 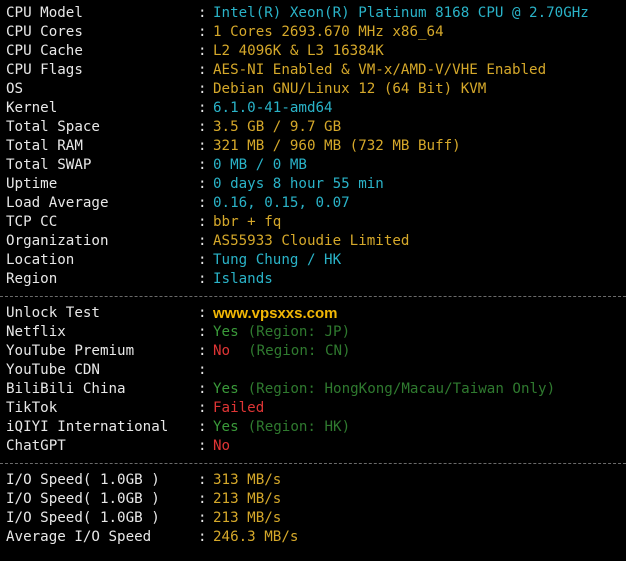 What do you see at coordinates (32, 222) in the screenshot?
I see `info-label: TCP CC` at bounding box center [32, 222].